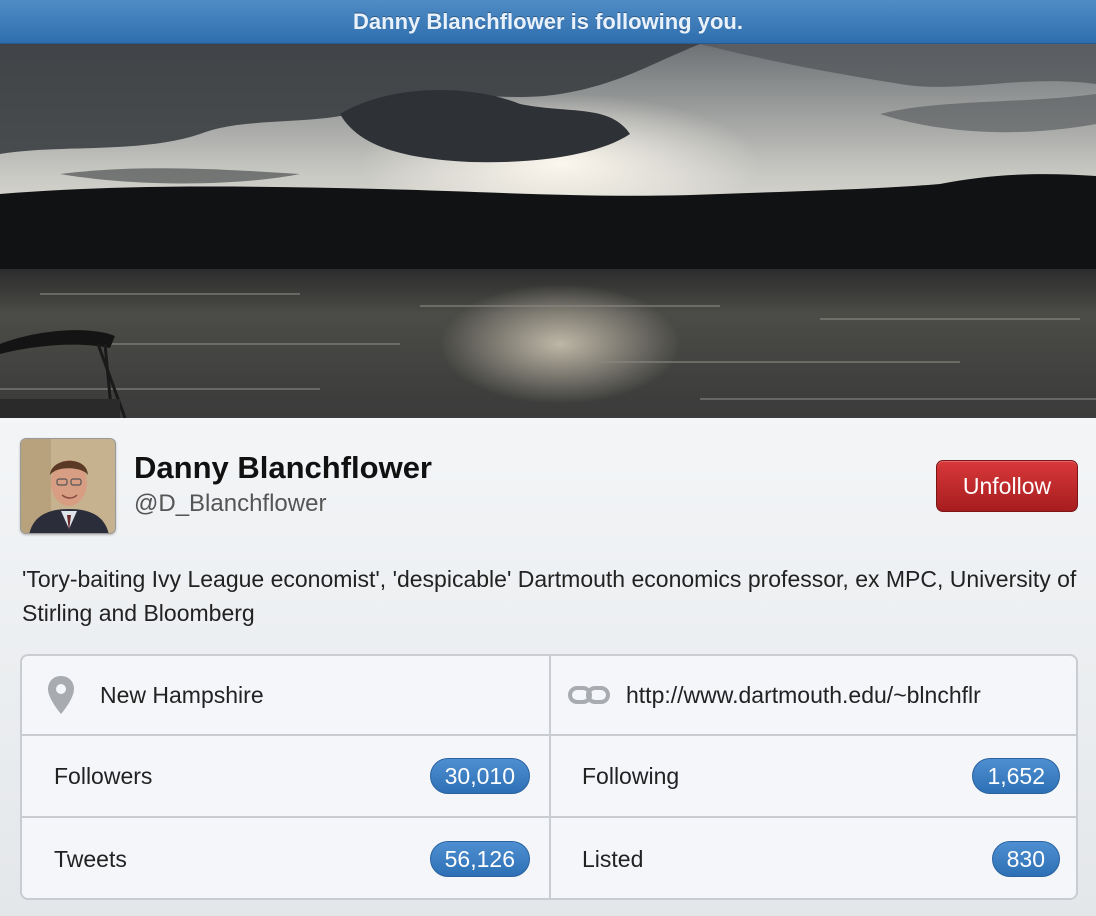  I want to click on listed-count-badge: 830, so click(1025, 859).